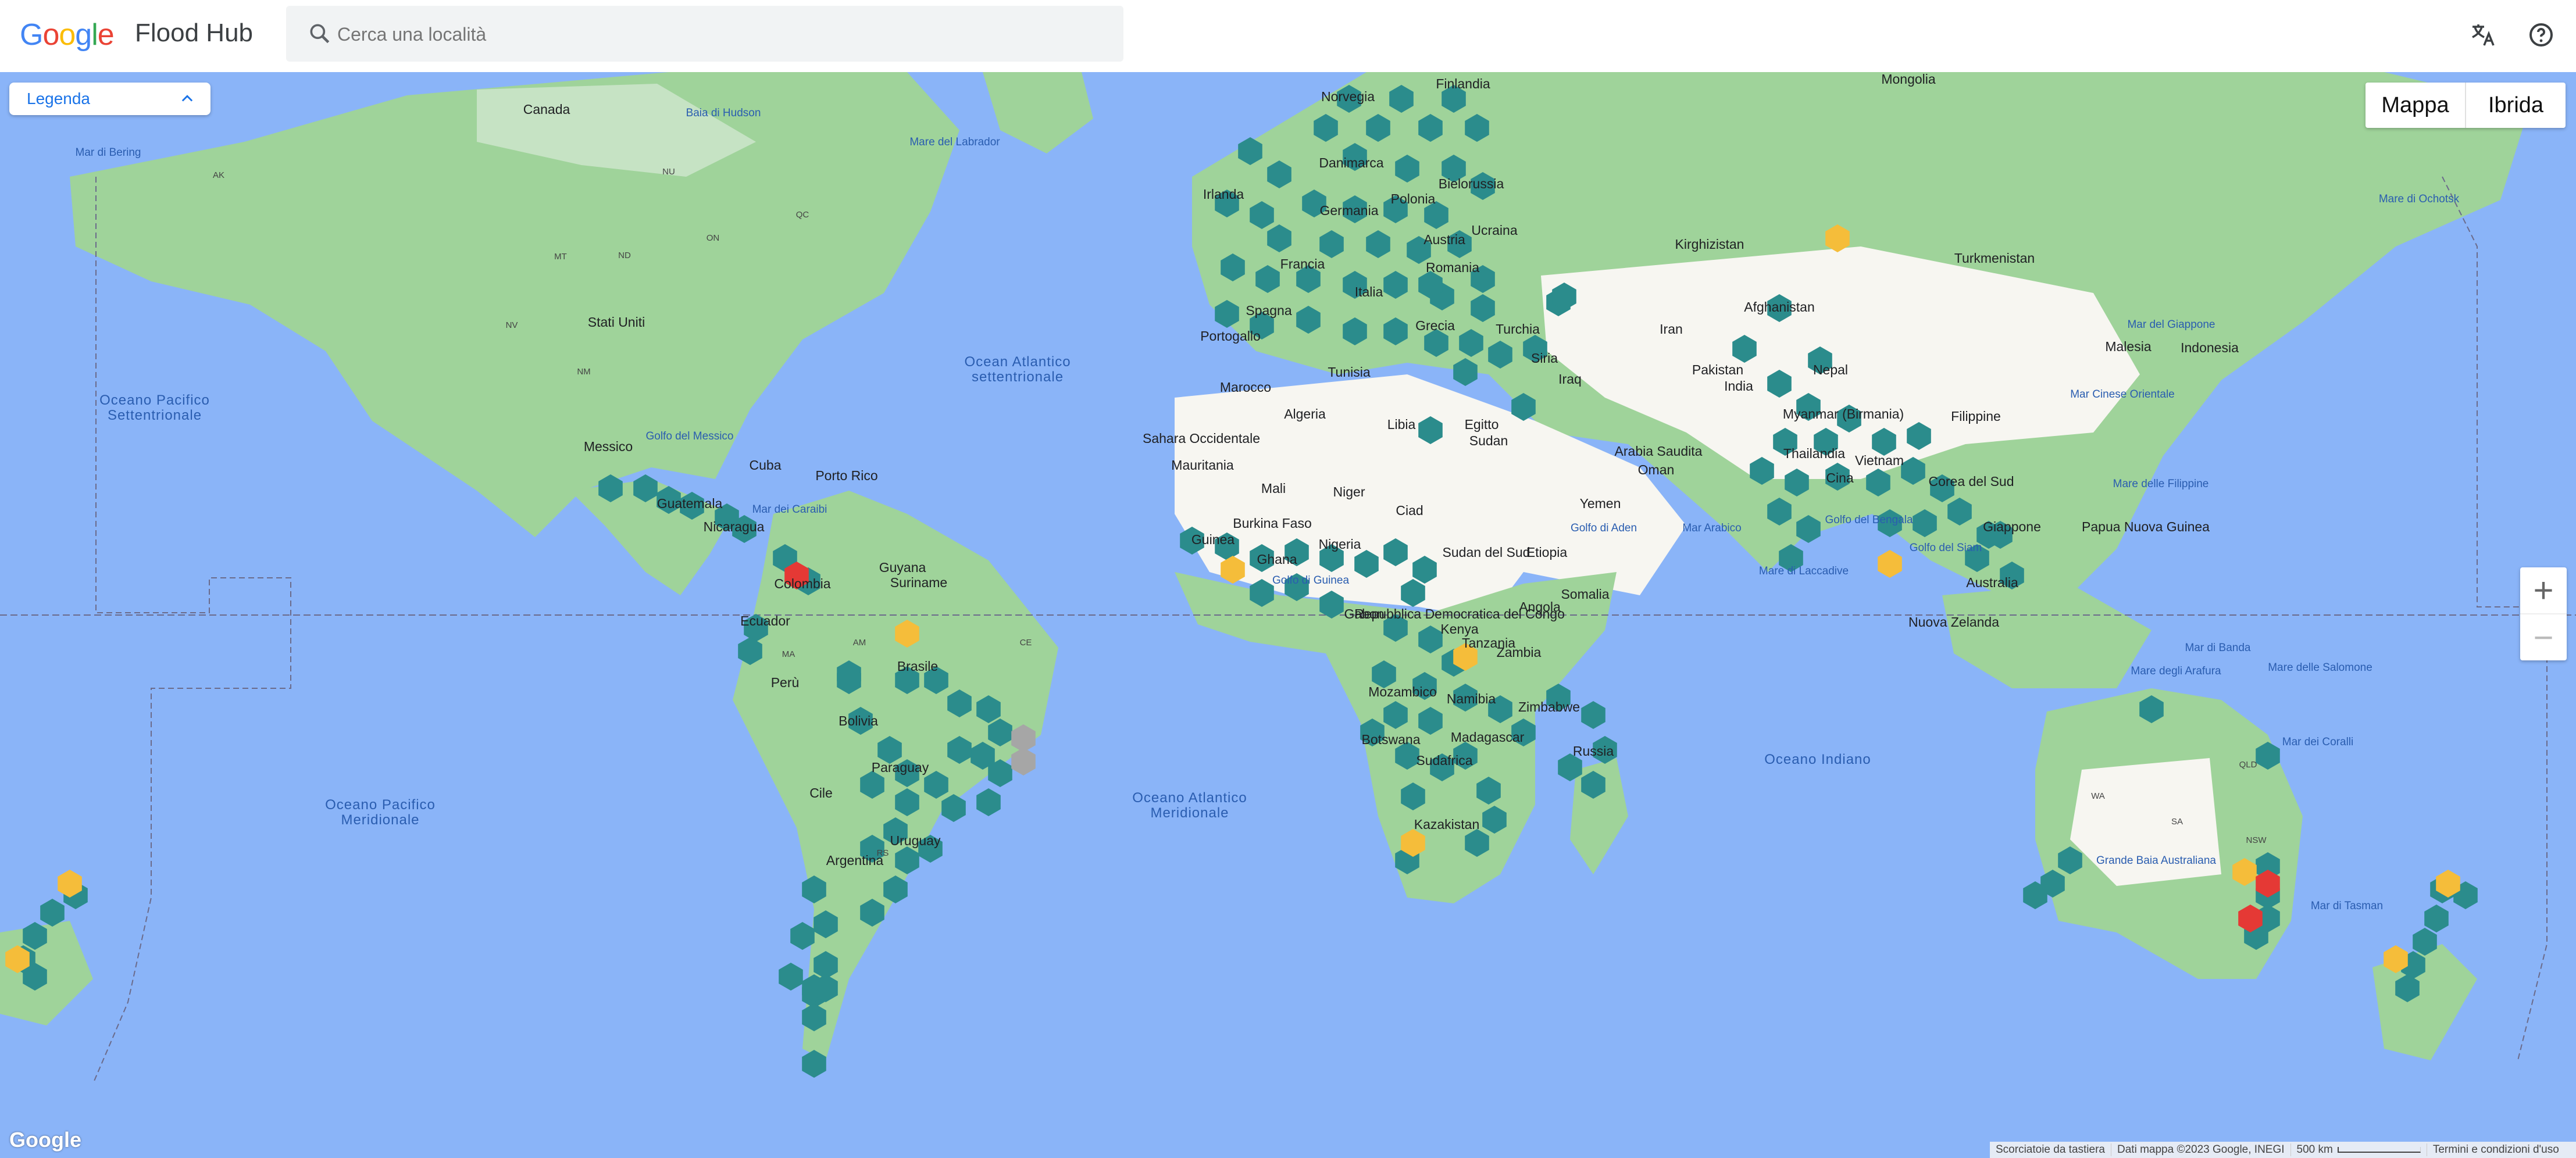  I want to click on country-label: Botswana, so click(1391, 739).